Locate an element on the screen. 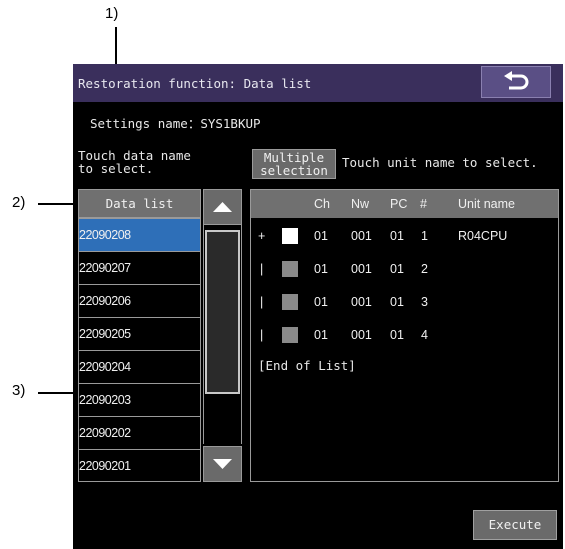  callout-2: 2) is located at coordinates (19, 202).